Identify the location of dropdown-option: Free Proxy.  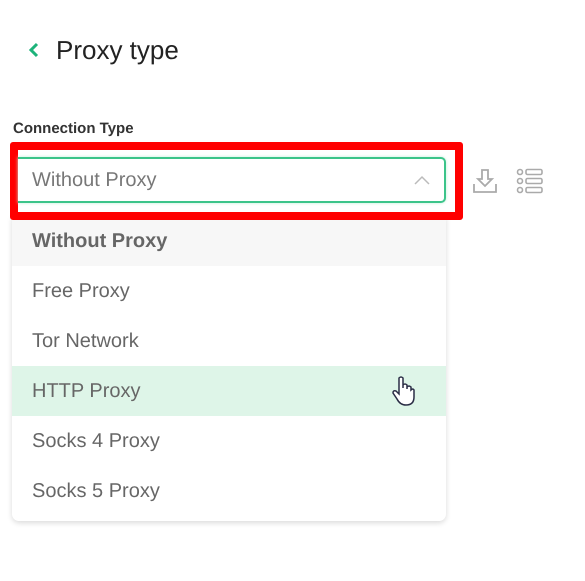
(229, 291).